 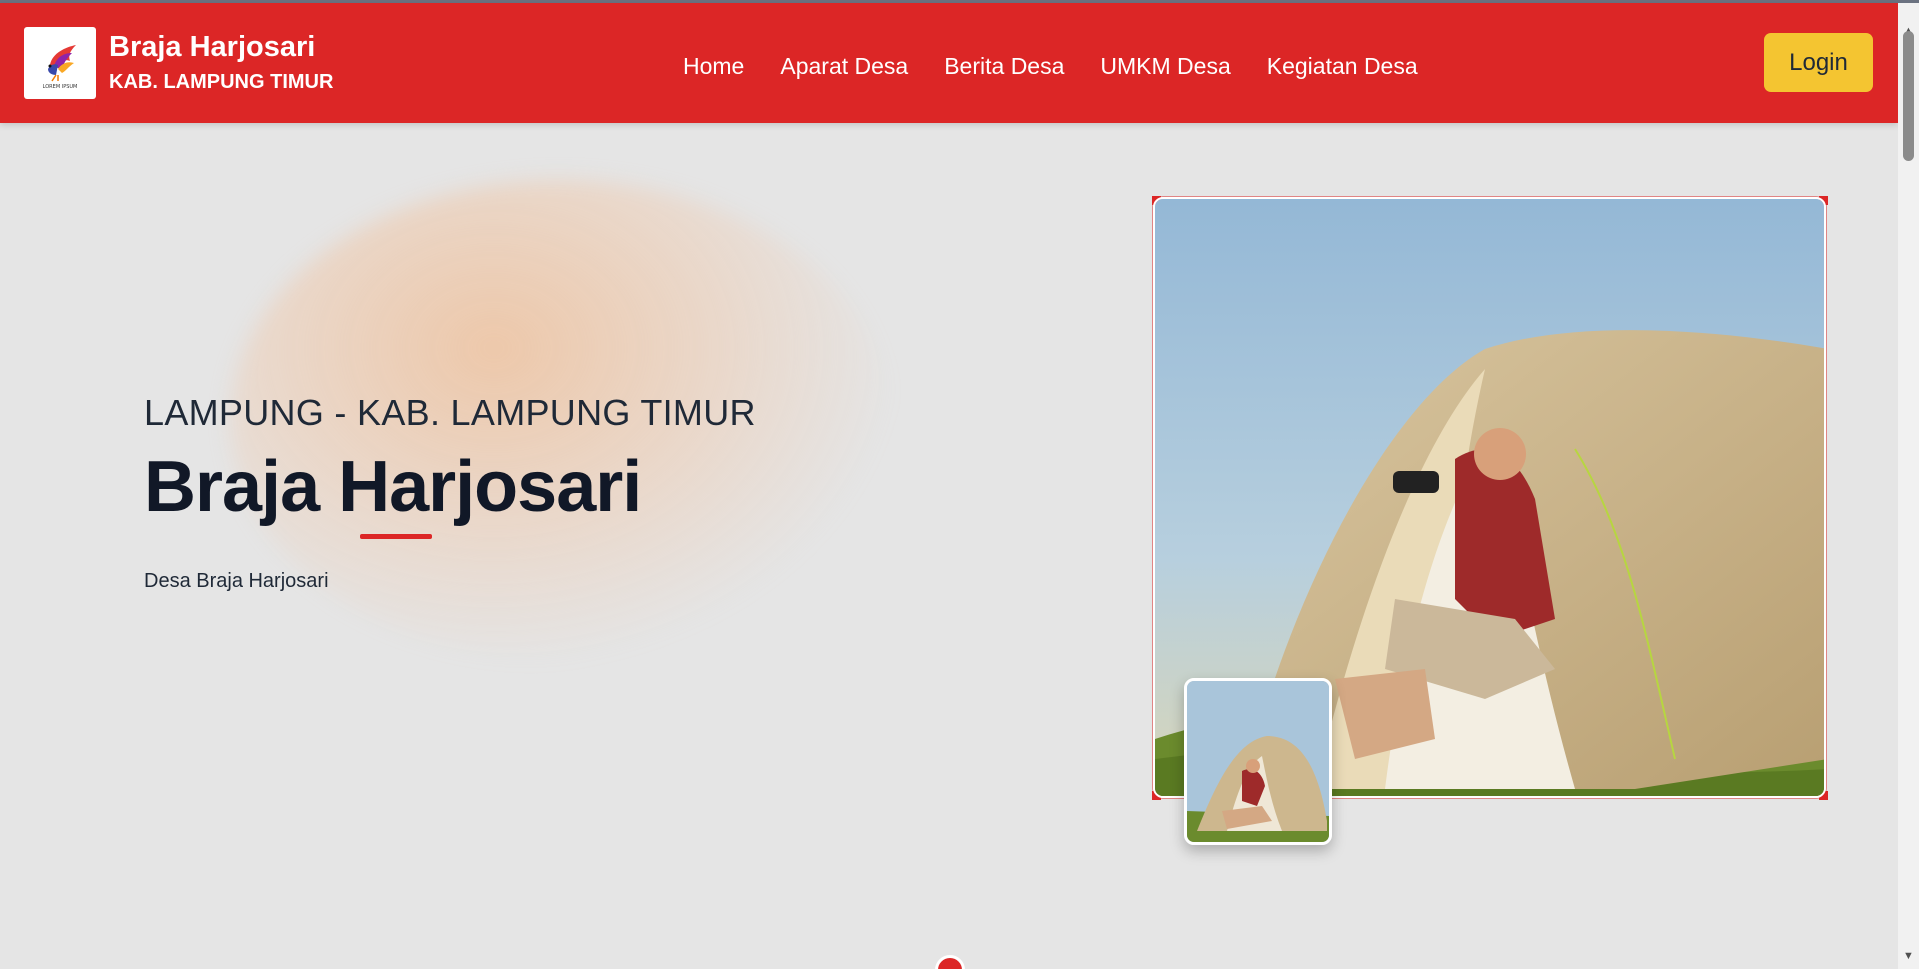 What do you see at coordinates (1908, 486) in the screenshot?
I see `page-scrollbar: ▲ ▼` at bounding box center [1908, 486].